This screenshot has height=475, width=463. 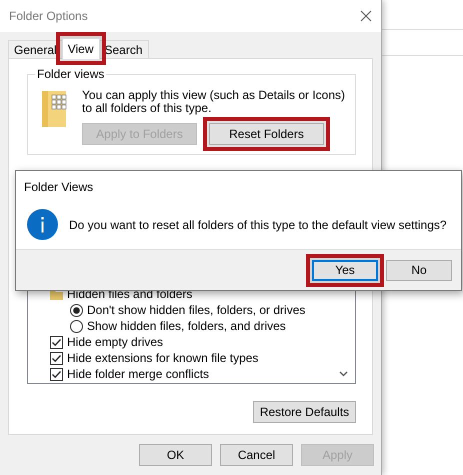 I want to click on setting-label: Don't show hidden files, folders, or drives, so click(x=196, y=310).